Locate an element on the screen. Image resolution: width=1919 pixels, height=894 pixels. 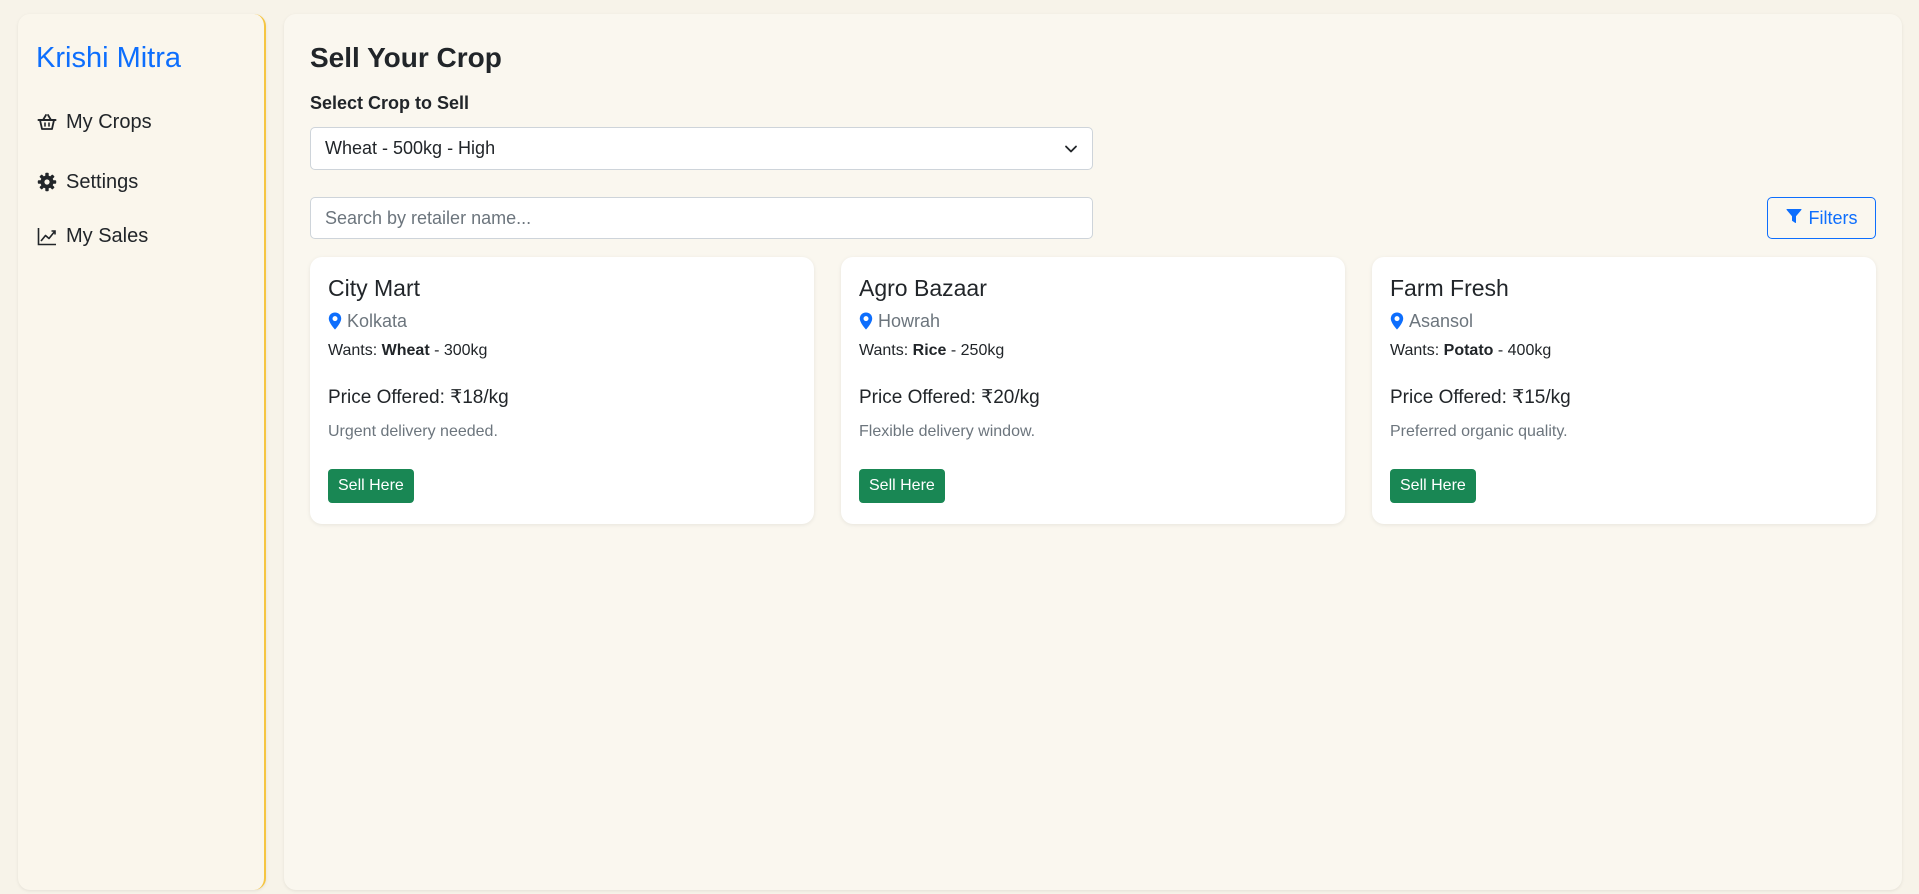
retailer-location: Howrah is located at coordinates (1093, 321).